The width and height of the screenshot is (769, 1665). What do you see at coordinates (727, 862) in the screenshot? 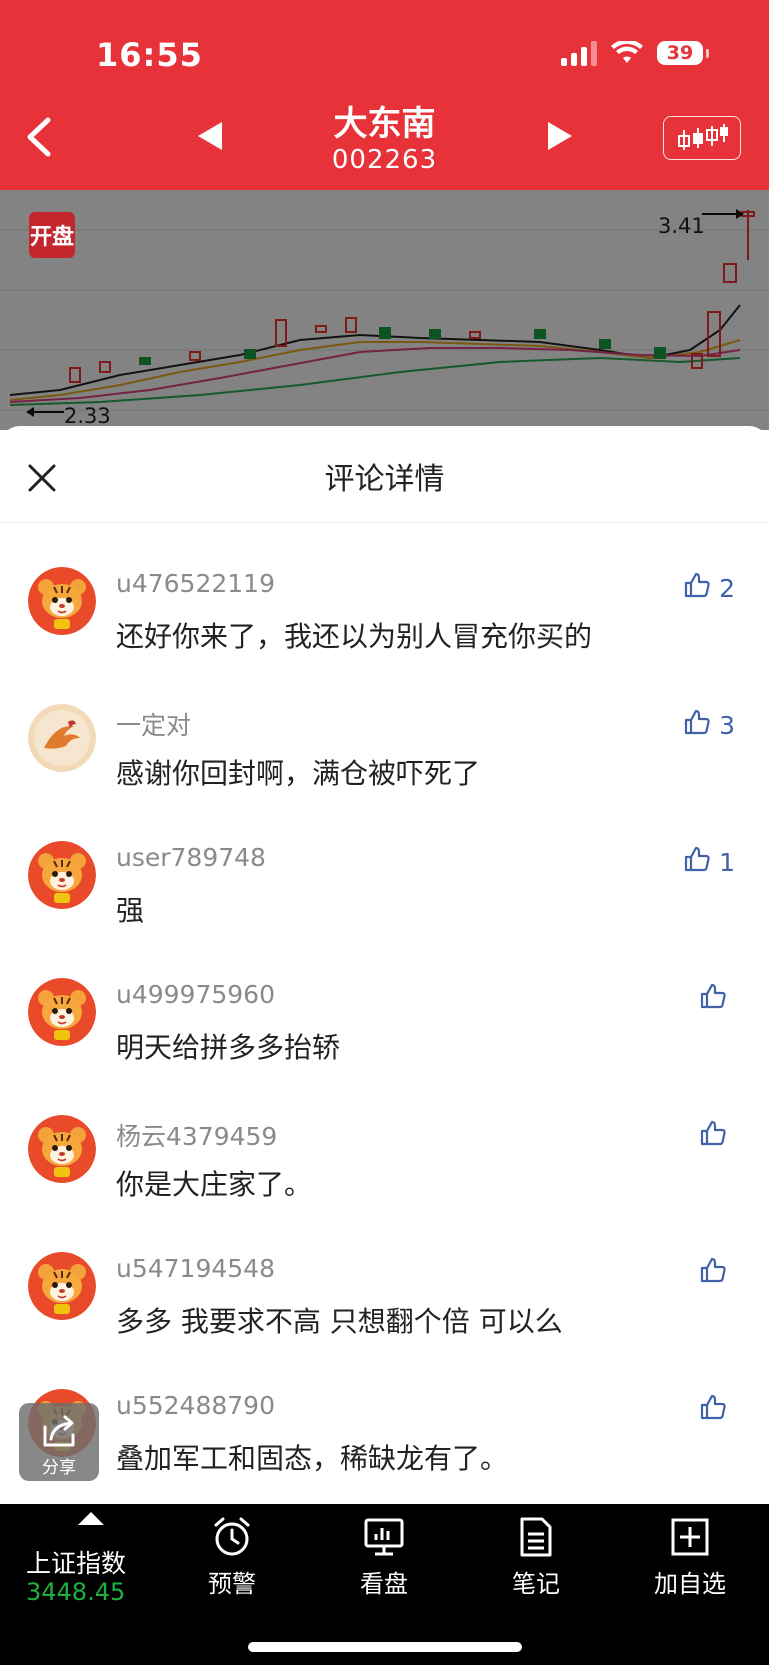
I see `like-count: 1` at bounding box center [727, 862].